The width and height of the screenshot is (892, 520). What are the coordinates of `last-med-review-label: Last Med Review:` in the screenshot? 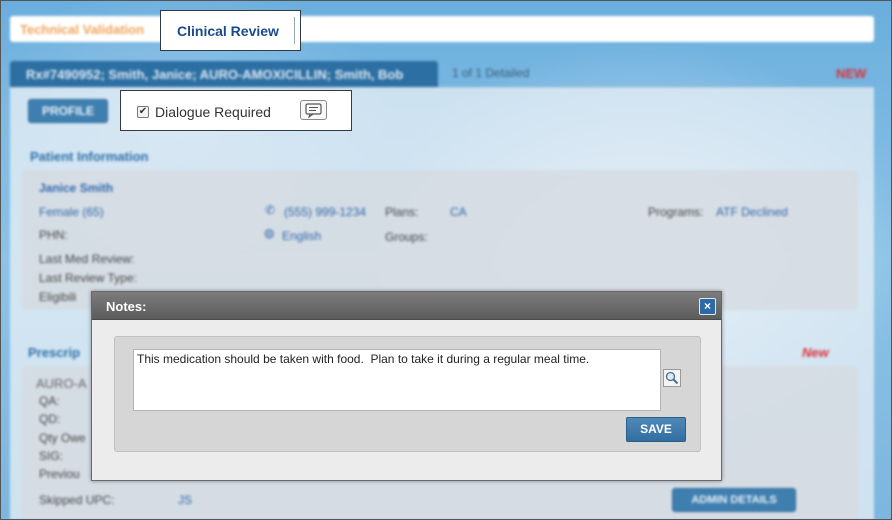 It's located at (87, 259).